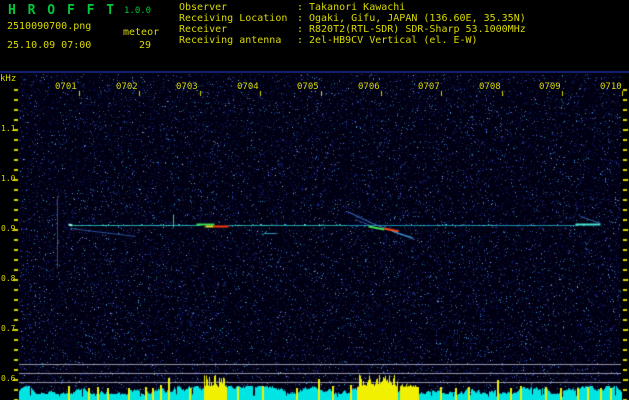  Describe the element at coordinates (8, 328) in the screenshot. I see `freq-tick-label: 0.7` at that location.